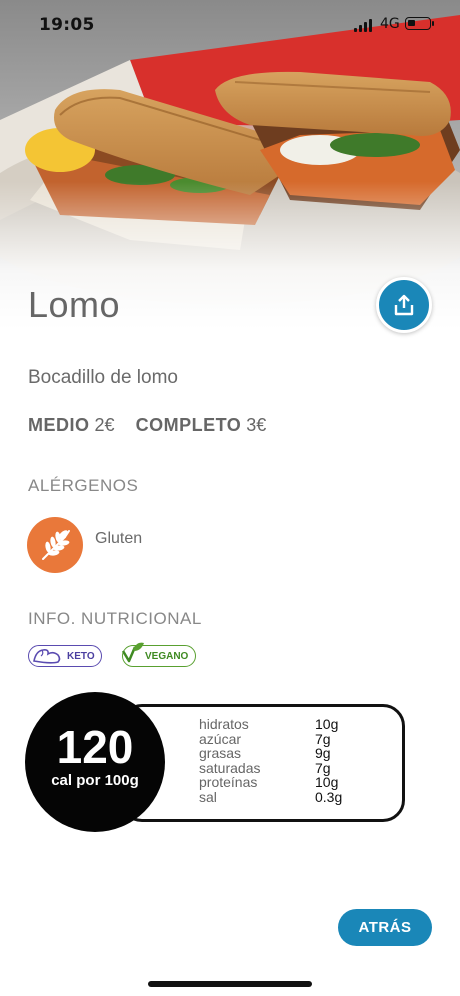  I want to click on calories-unit: cal por 100g, so click(95, 780).